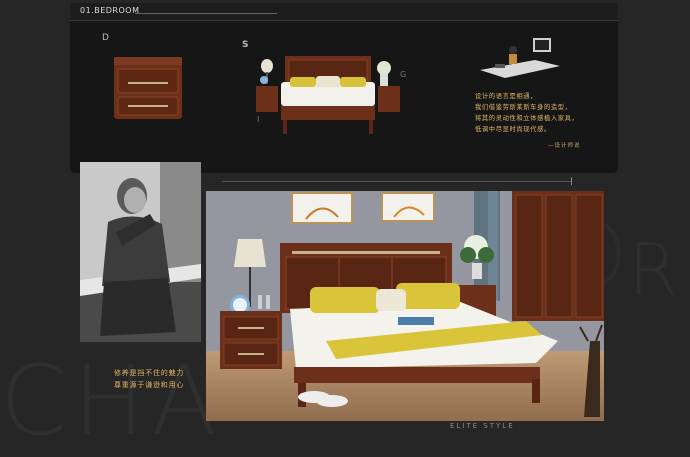 This screenshot has width=690, height=457. What do you see at coordinates (110, 10) in the screenshot?
I see `section-title: 01.BEDROOM` at bounding box center [110, 10].